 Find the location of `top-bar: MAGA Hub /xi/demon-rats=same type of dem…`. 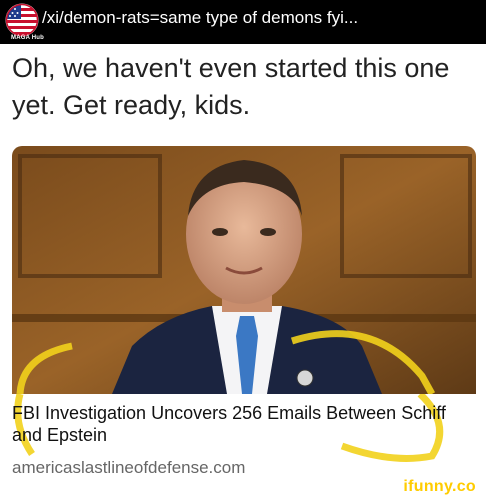

top-bar: MAGA Hub /xi/demon-rats=same type of dem… is located at coordinates (243, 22).